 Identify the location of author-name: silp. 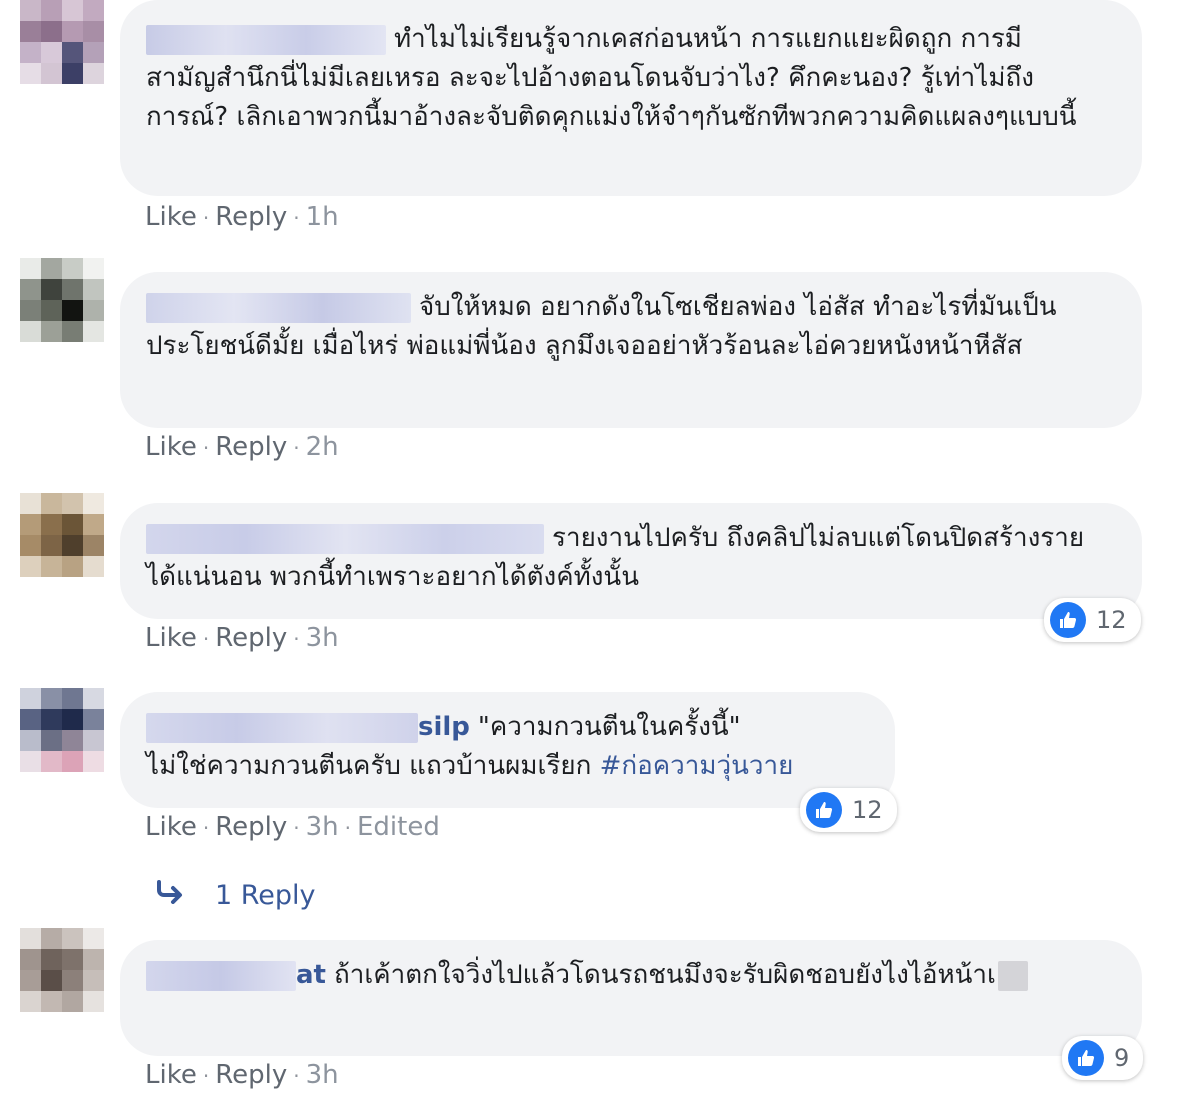
(444, 727).